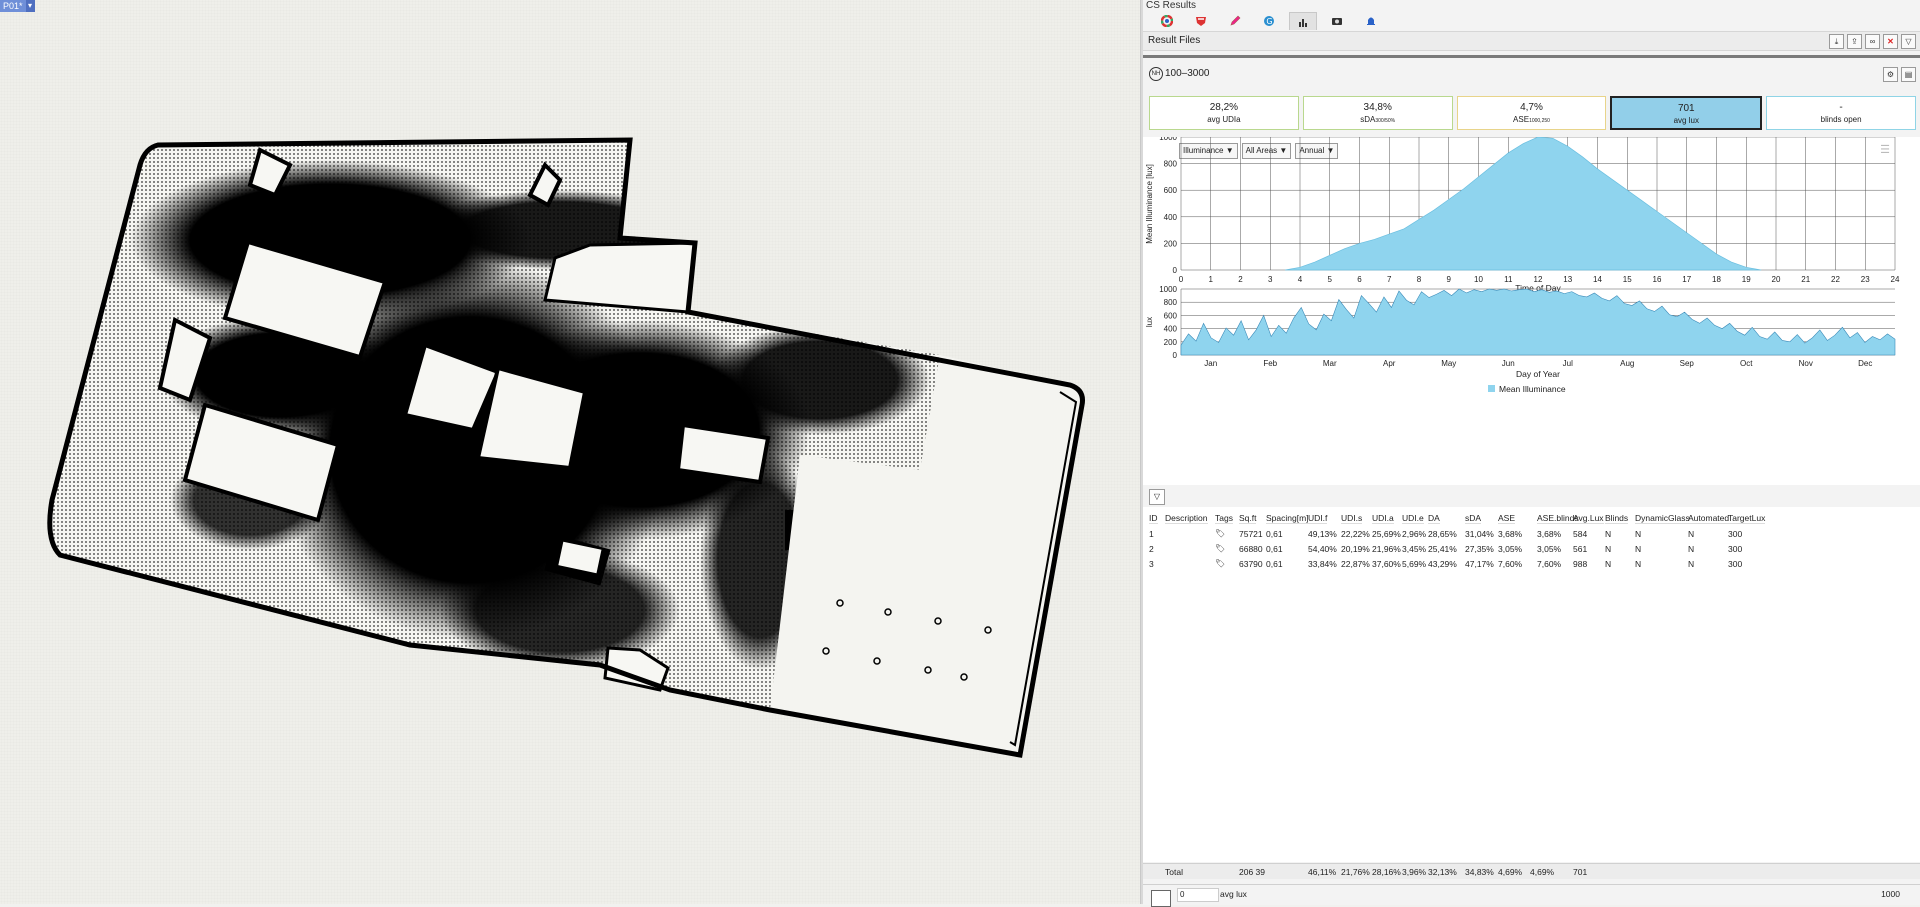  Describe the element at coordinates (1153, 518) in the screenshot. I see `column-header: ID` at that location.